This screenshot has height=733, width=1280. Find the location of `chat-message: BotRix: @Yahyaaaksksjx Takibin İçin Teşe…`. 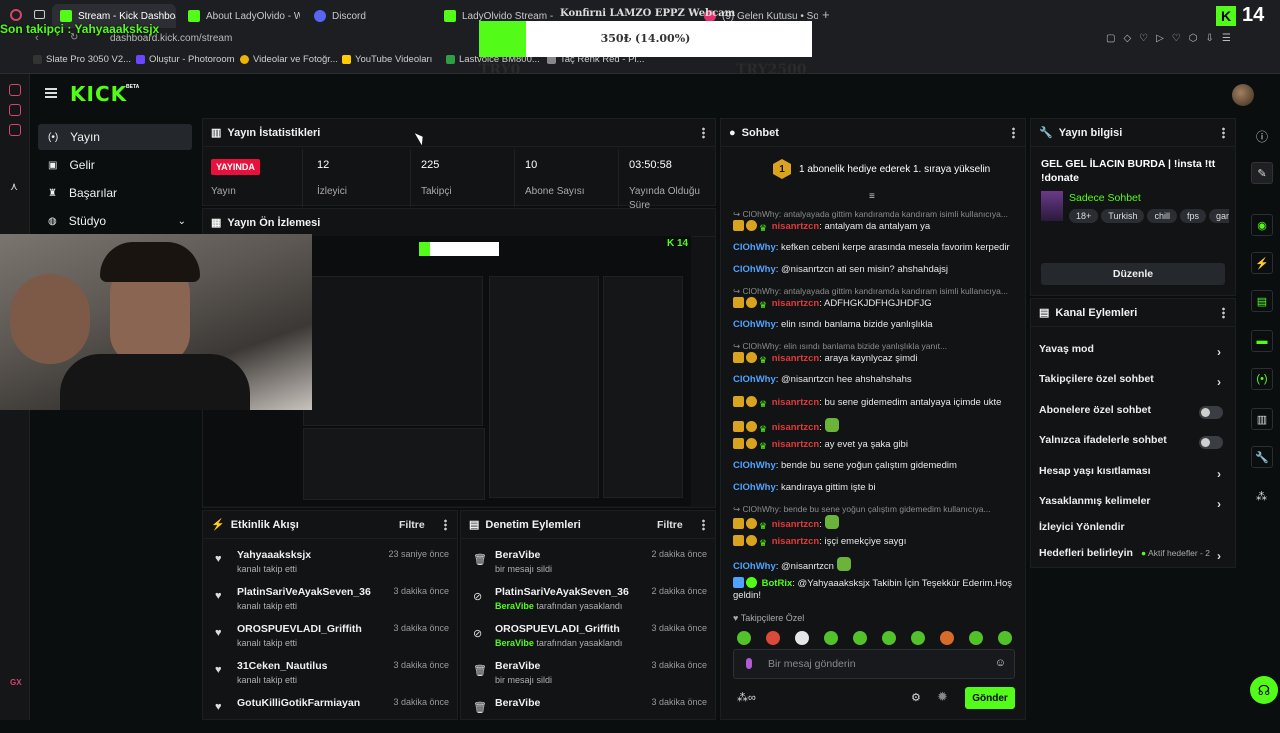

chat-message: BotRix: @Yahyaaaksksjx Takibin İçin Teşe… is located at coordinates (878, 589).